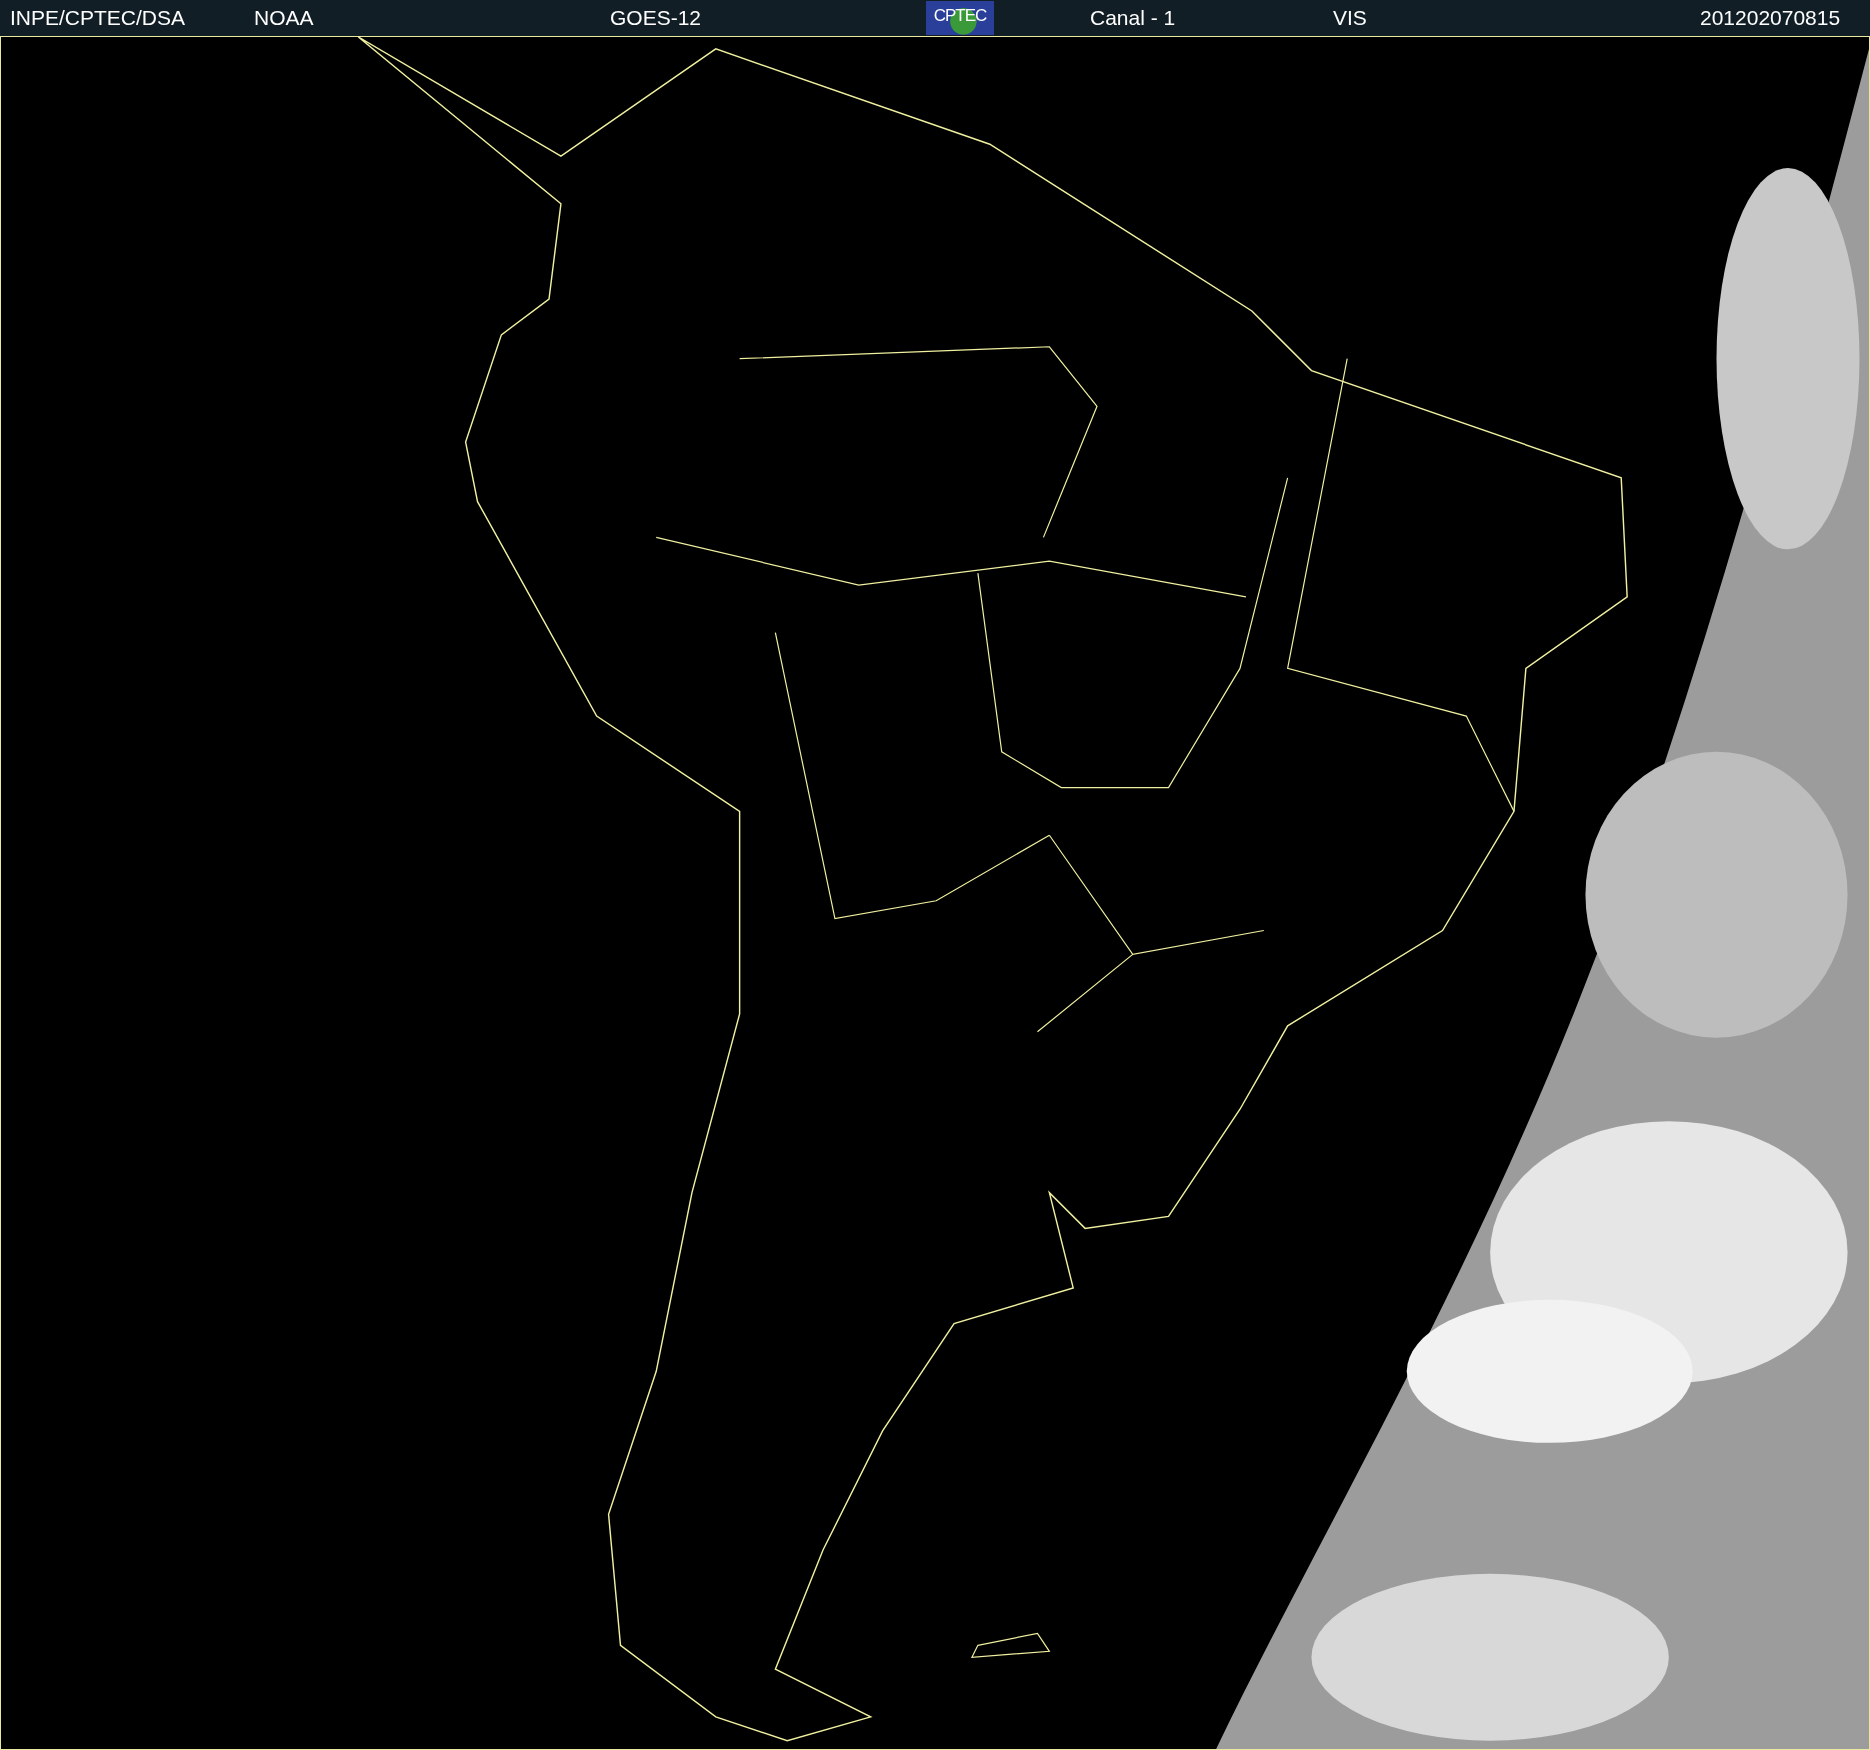 The height and width of the screenshot is (1750, 1870). What do you see at coordinates (284, 17) in the screenshot?
I see `header-label: NOAA` at bounding box center [284, 17].